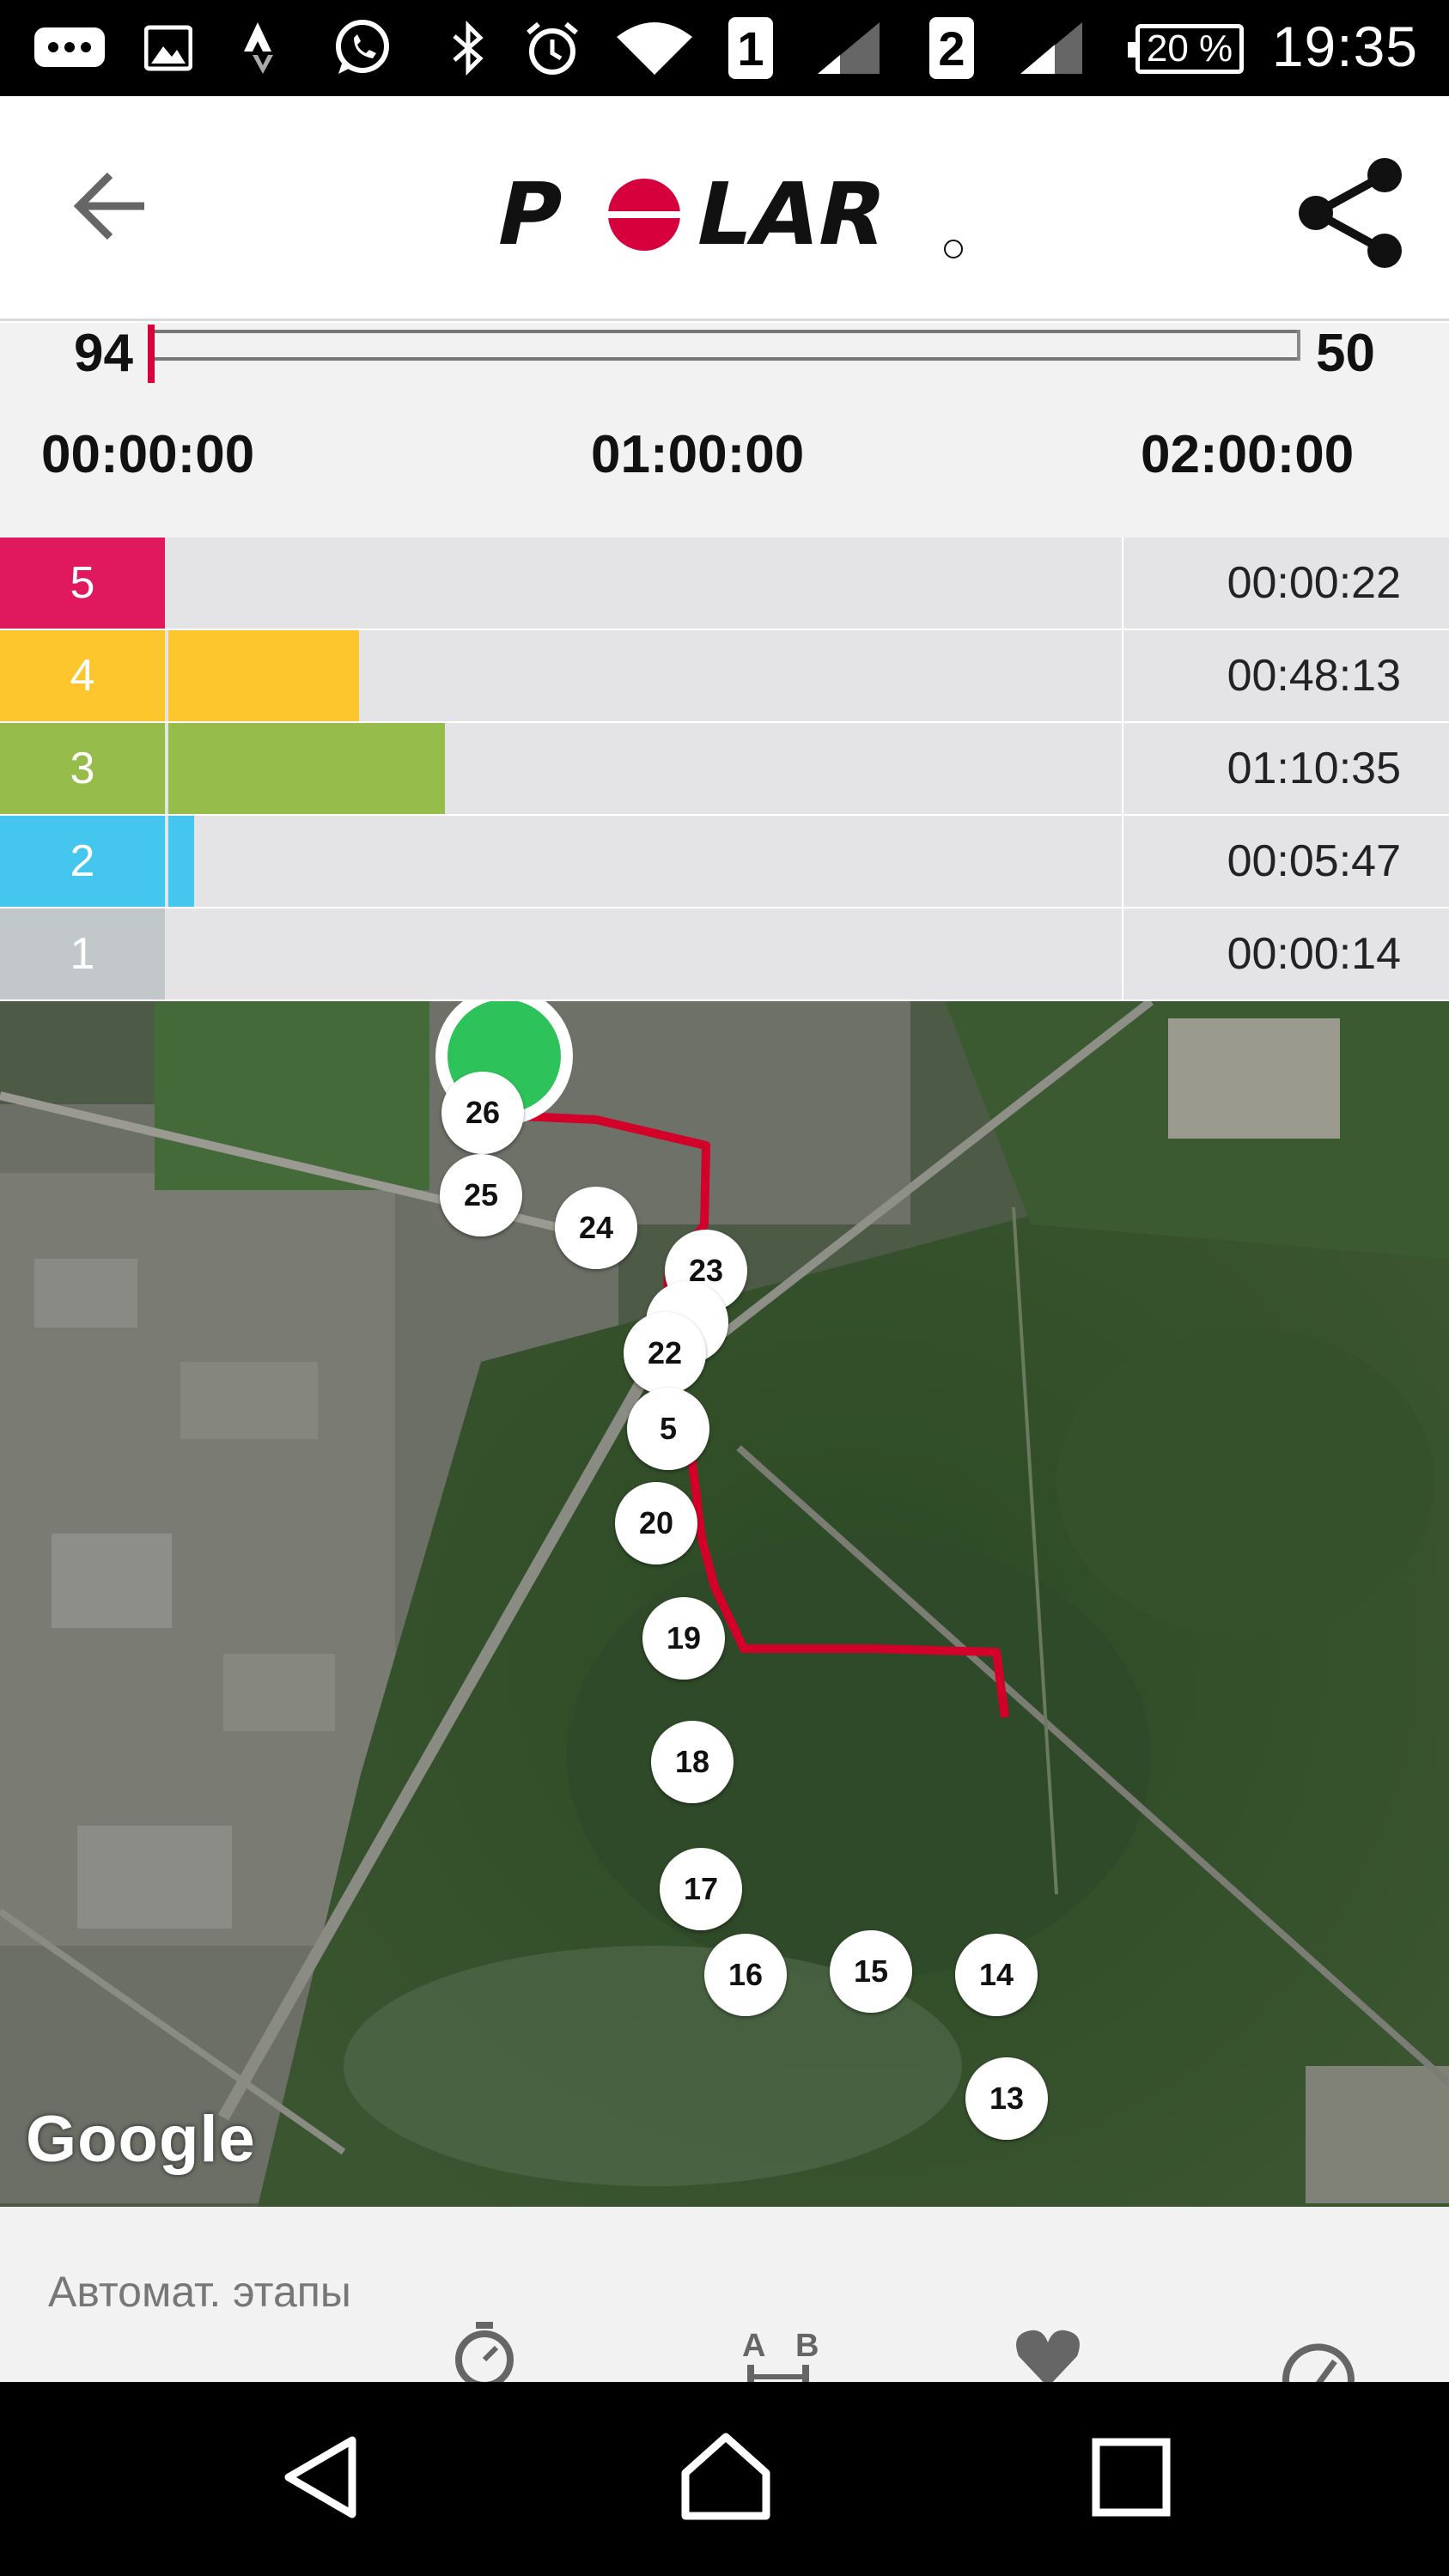  What do you see at coordinates (1314, 954) in the screenshot?
I see `zone-time: 00:00:14` at bounding box center [1314, 954].